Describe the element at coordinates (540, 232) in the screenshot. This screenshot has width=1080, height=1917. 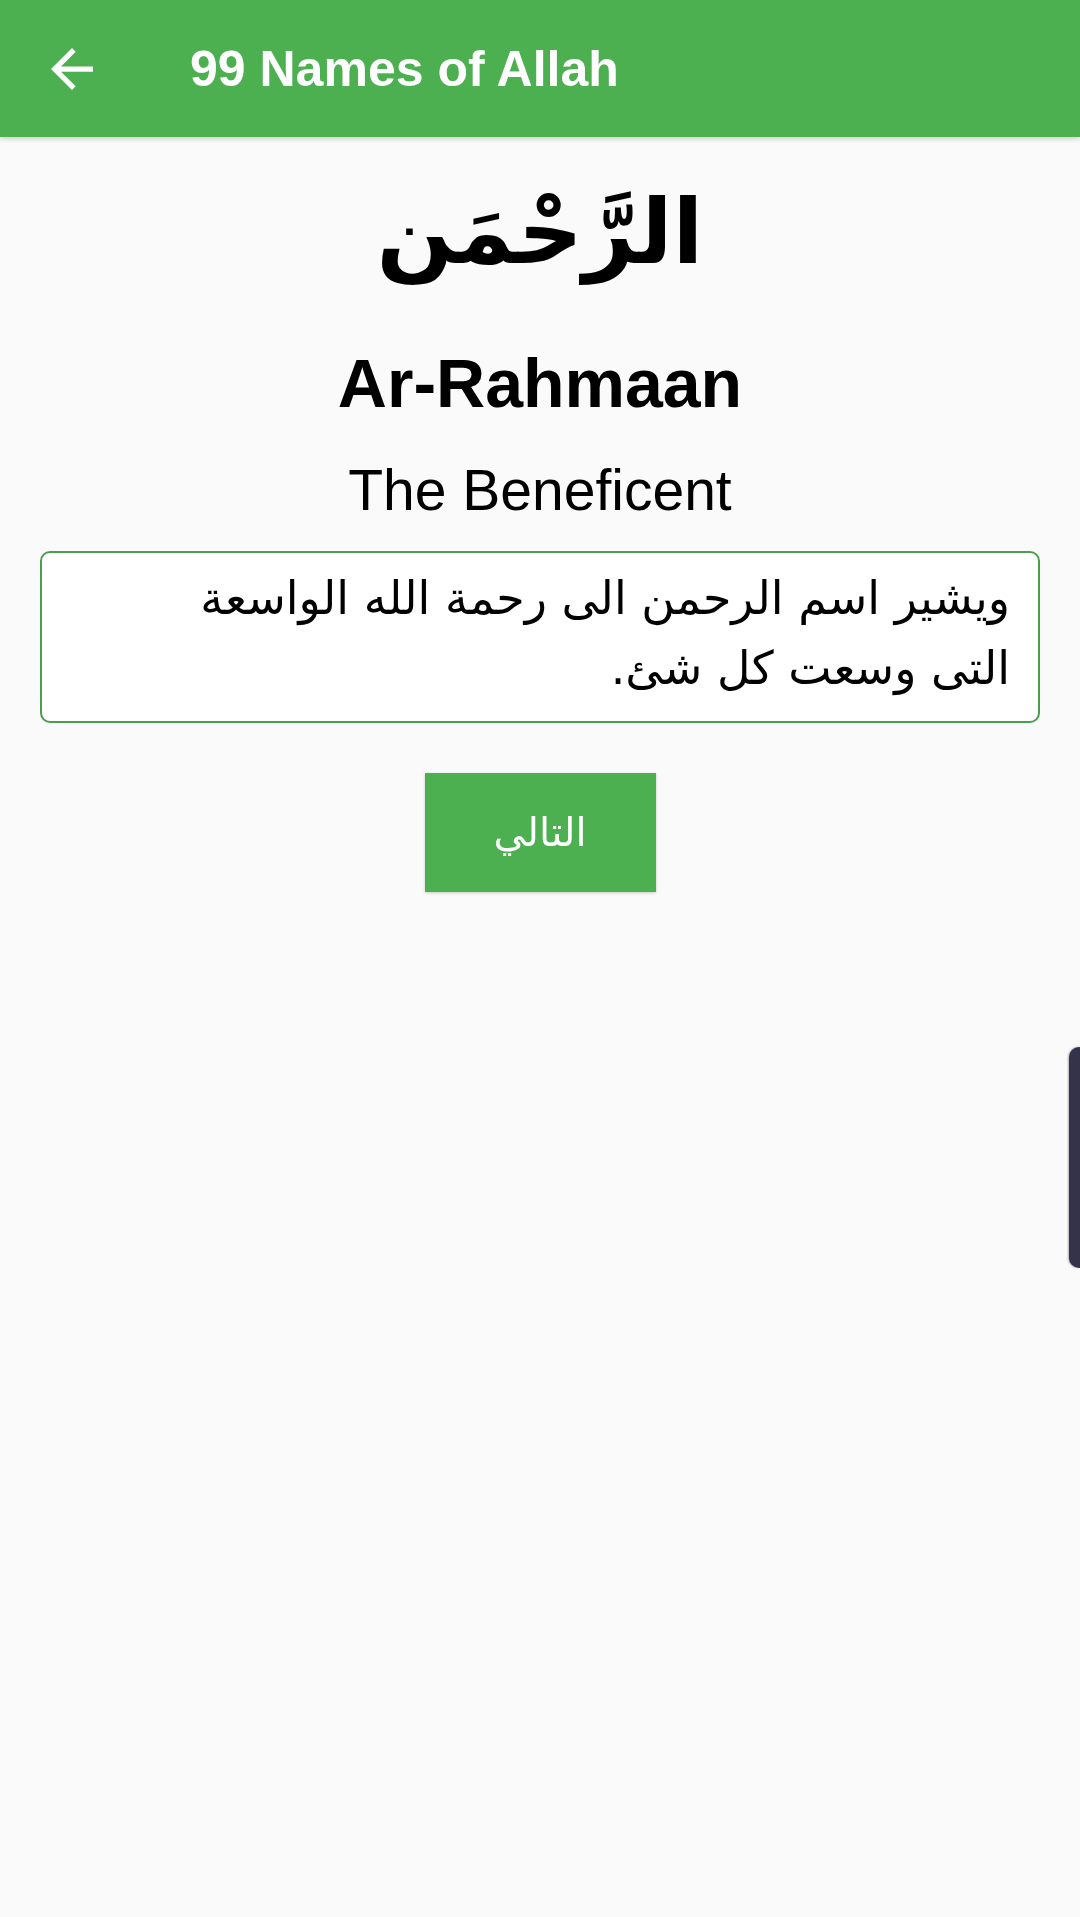
I see `arabic-name: الرَّحْمَن` at that location.